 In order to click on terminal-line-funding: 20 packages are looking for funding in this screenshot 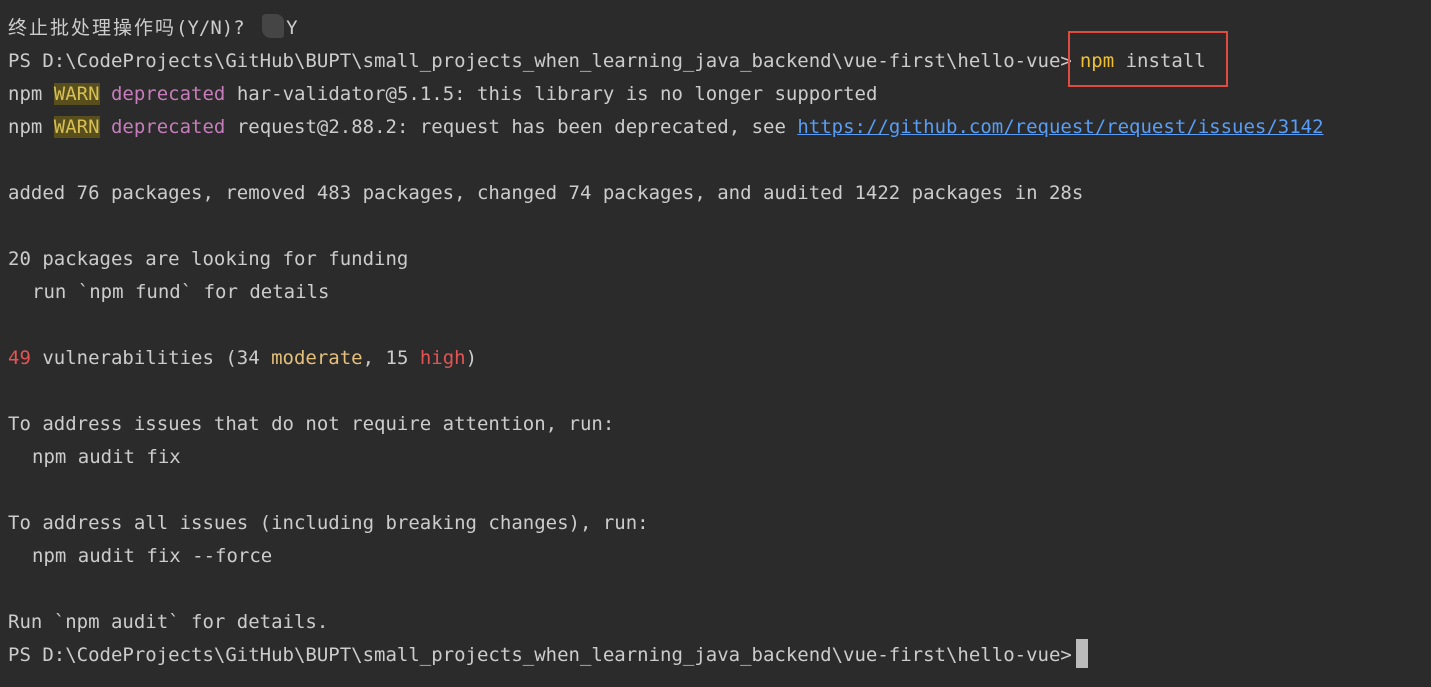, I will do `click(208, 259)`.